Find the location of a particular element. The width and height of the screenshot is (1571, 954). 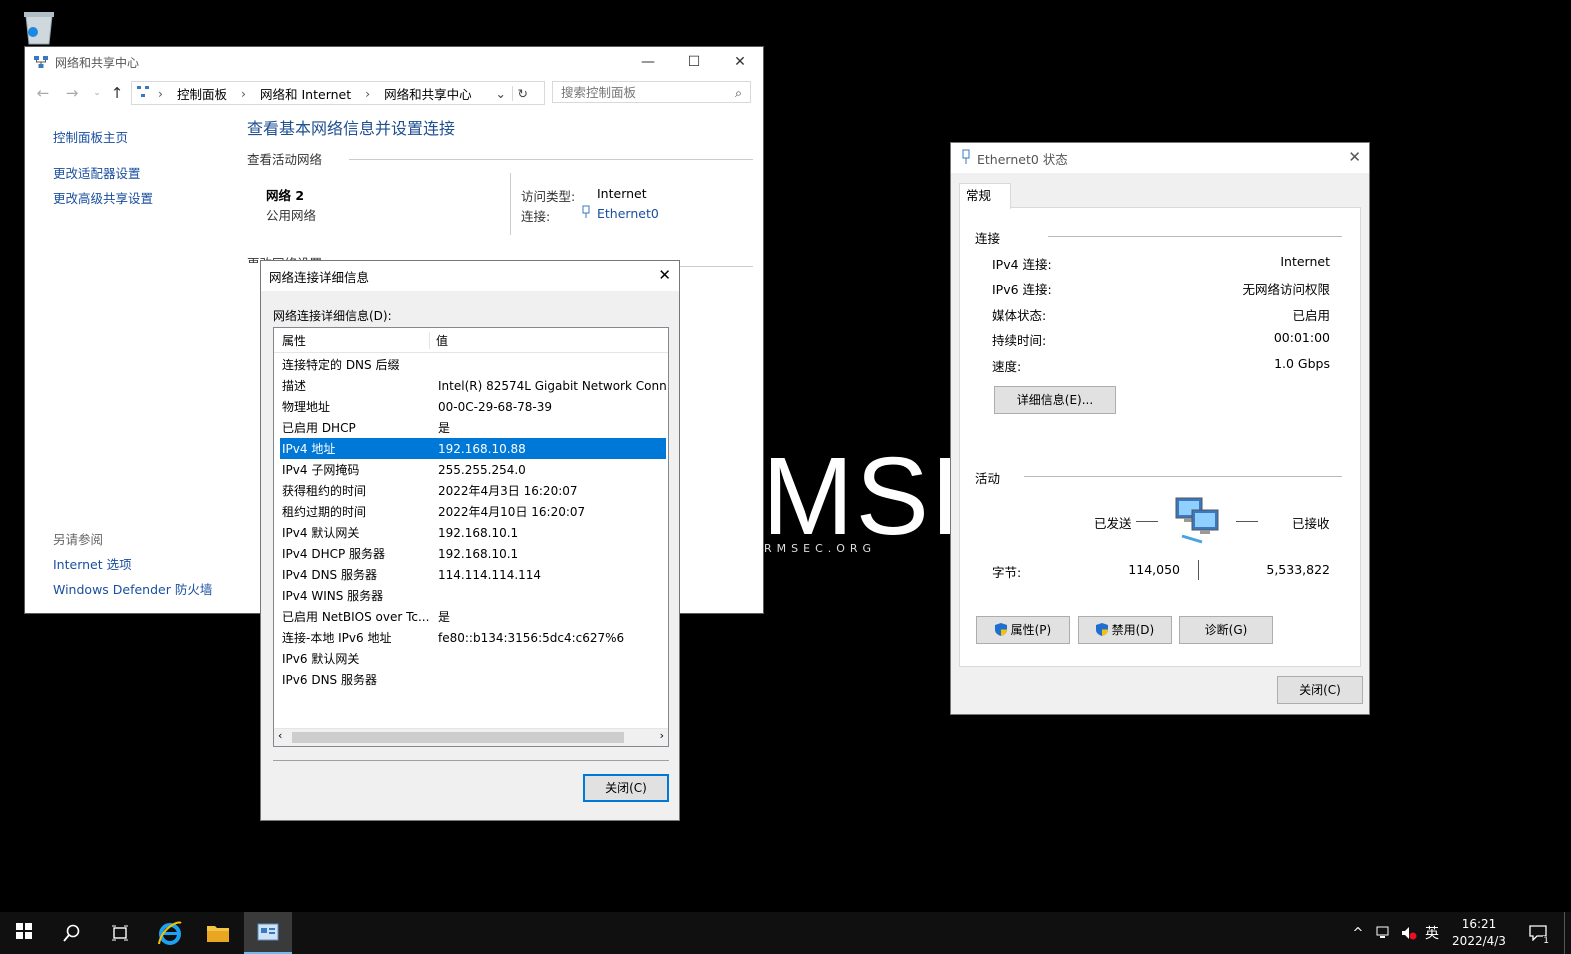

ipv4-row: IPv4 连接: Internet is located at coordinates (1161, 263).